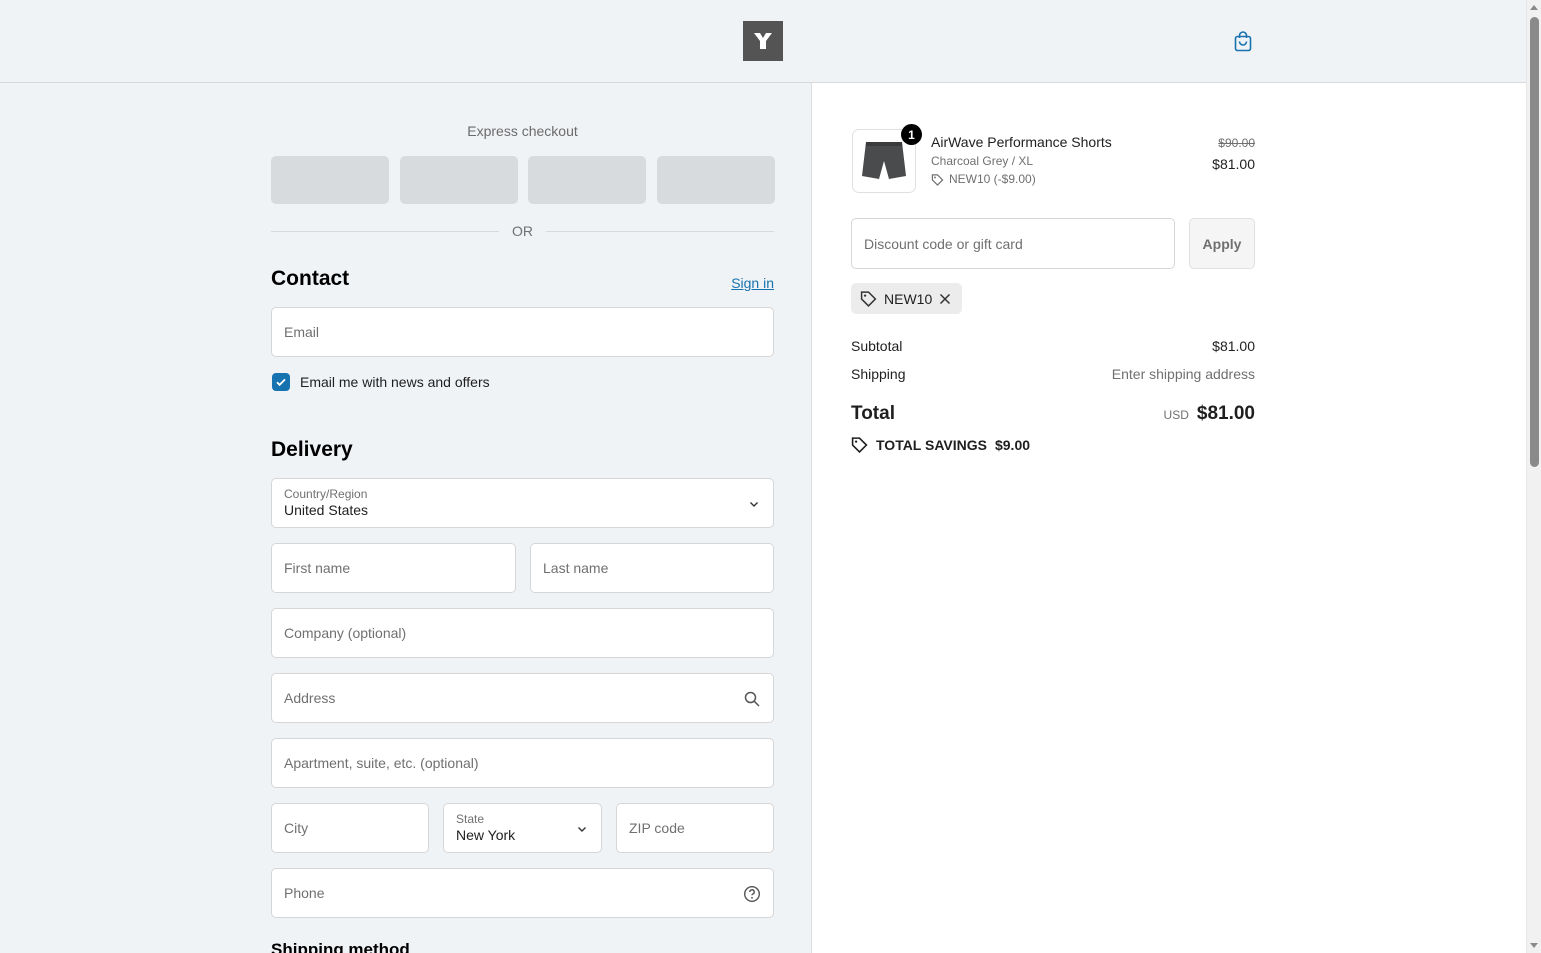 This screenshot has height=953, width=1541. I want to click on total-amount: USD $81.00, so click(1209, 414).